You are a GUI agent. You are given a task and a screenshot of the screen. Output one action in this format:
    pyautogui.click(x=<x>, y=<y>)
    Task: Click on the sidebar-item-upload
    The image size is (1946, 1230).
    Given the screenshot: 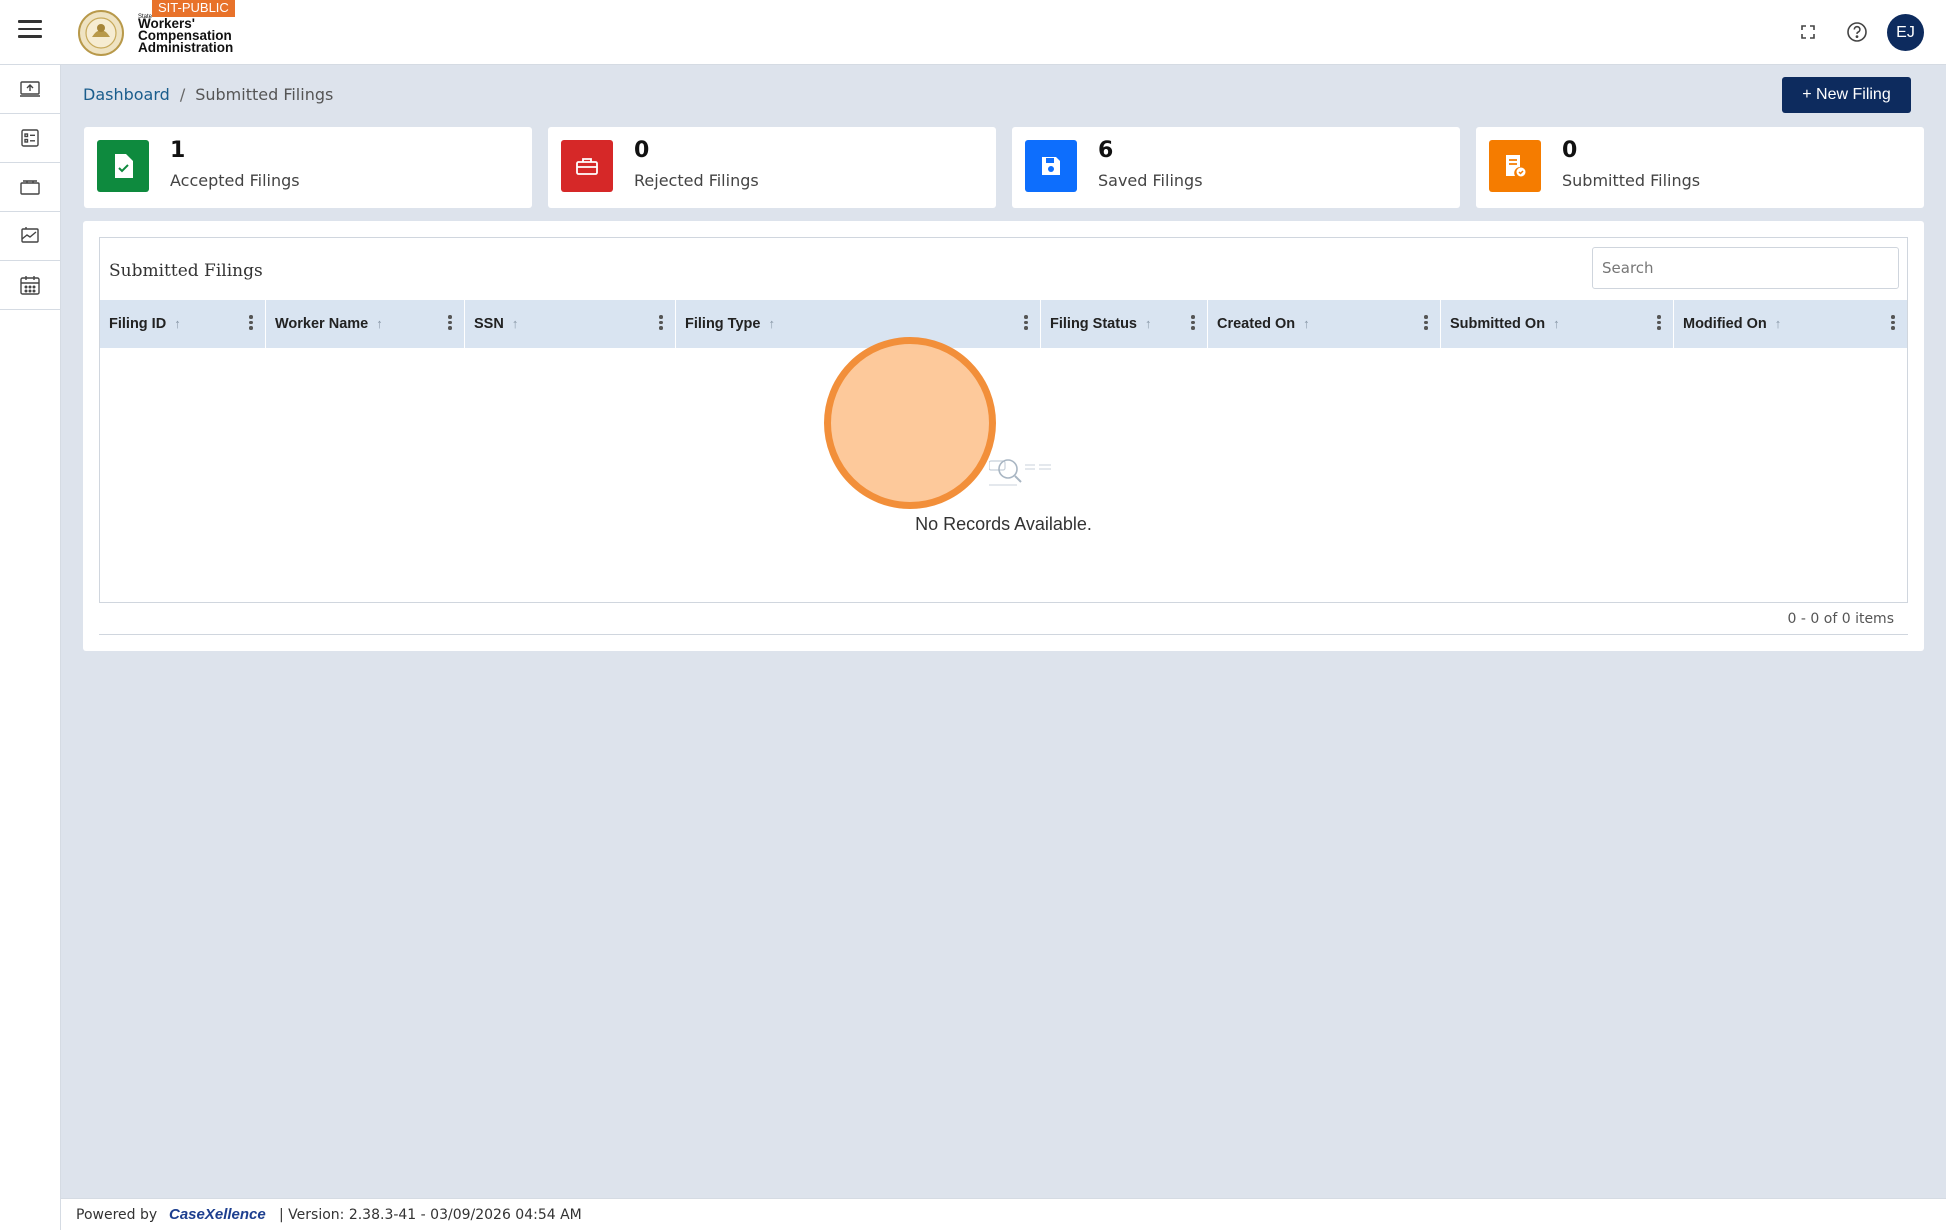 What is the action you would take?
    pyautogui.click(x=30, y=89)
    